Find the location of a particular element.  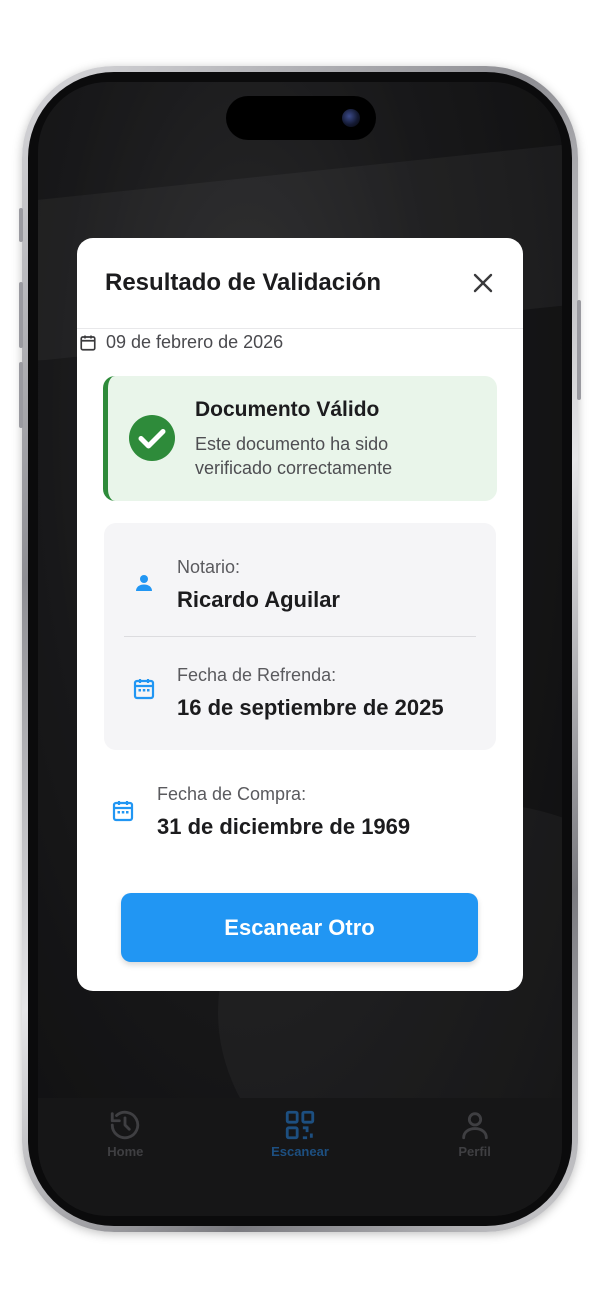

purchase-value: 31 de diciembre de 1969 is located at coordinates (284, 826).